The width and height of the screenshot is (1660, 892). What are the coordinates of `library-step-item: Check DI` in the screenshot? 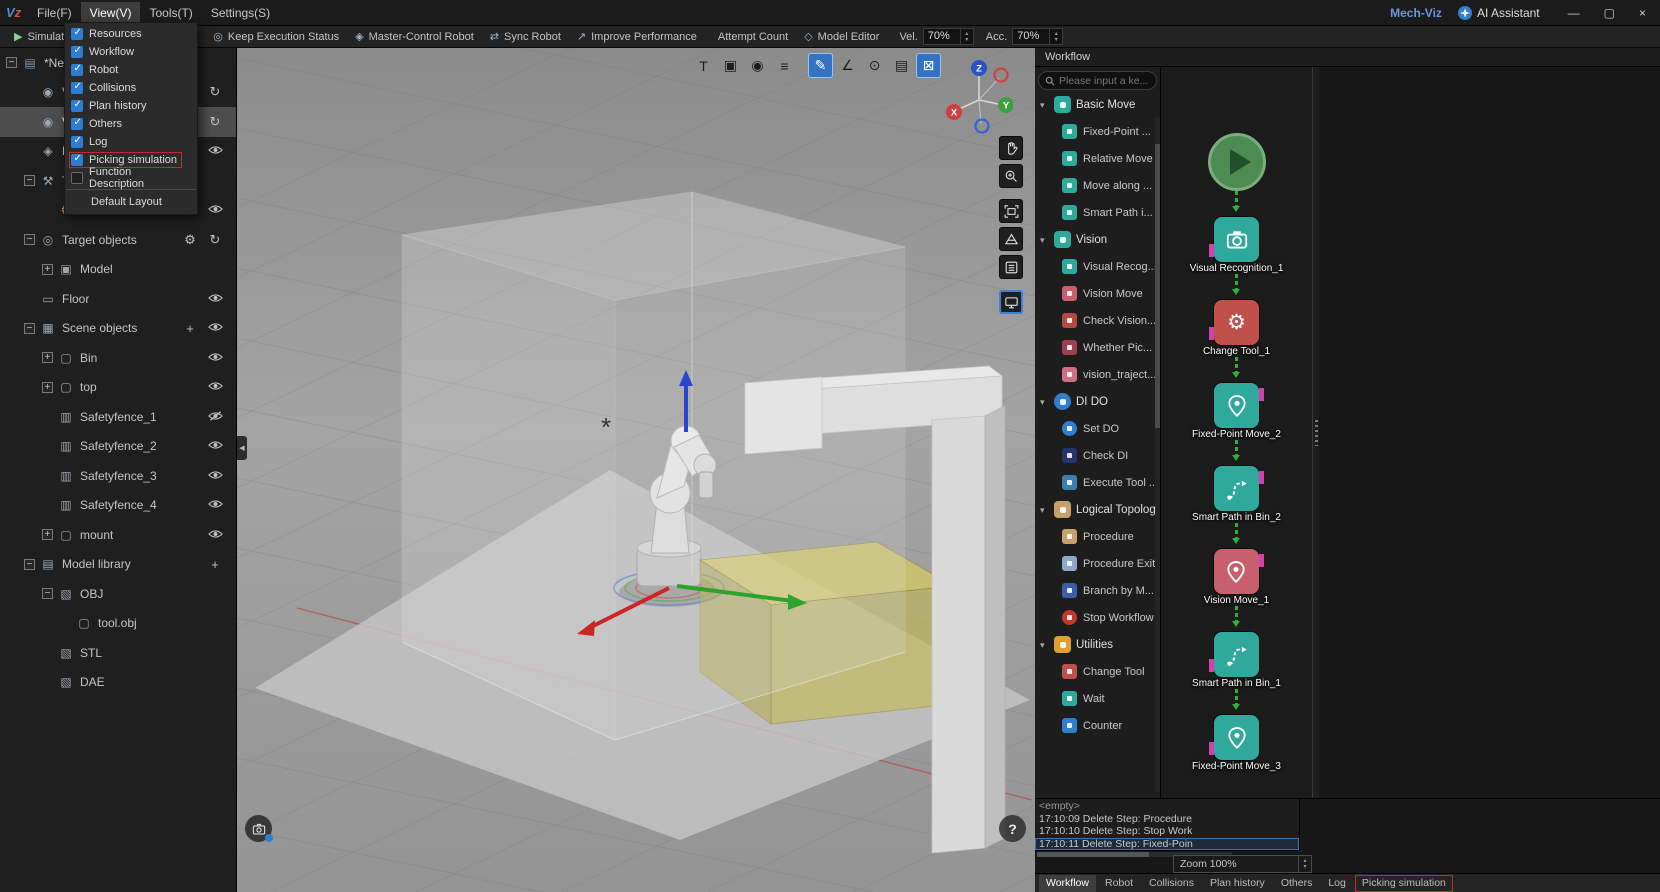 It's located at (1097, 455).